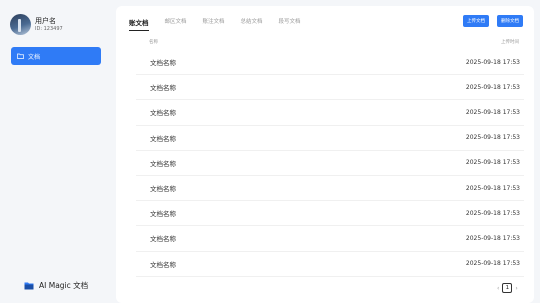 This screenshot has width=540, height=303. Describe the element at coordinates (139, 24) in the screenshot. I see `tab-all-documents: 账文档` at that location.